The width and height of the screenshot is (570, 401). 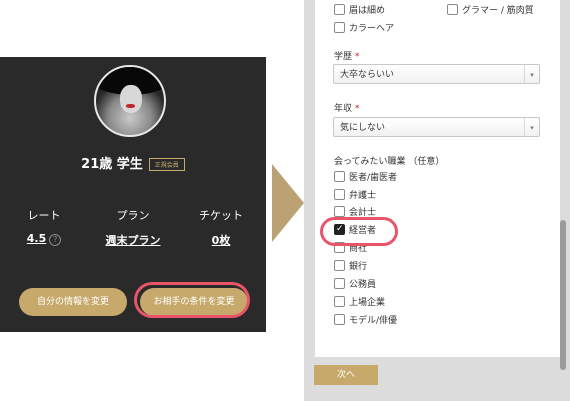 I want to click on stat-plan-value-link: 週末プラン, so click(x=133, y=240).